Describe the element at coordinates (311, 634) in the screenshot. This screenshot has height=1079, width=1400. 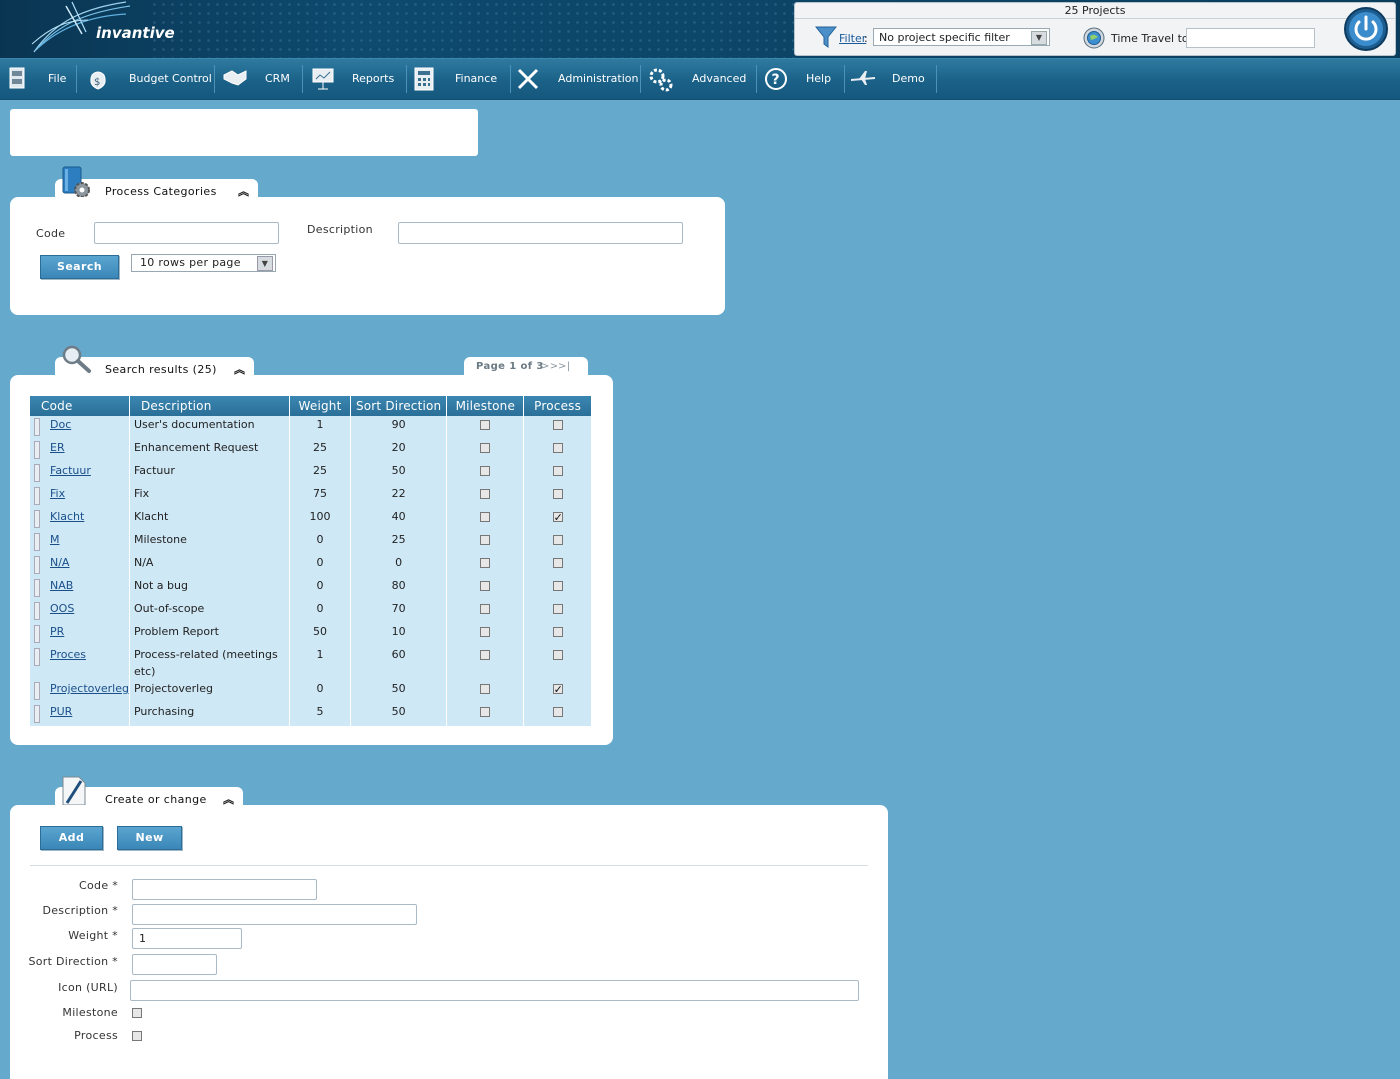
I see `table-row: PR Problem Report 50 10` at that location.